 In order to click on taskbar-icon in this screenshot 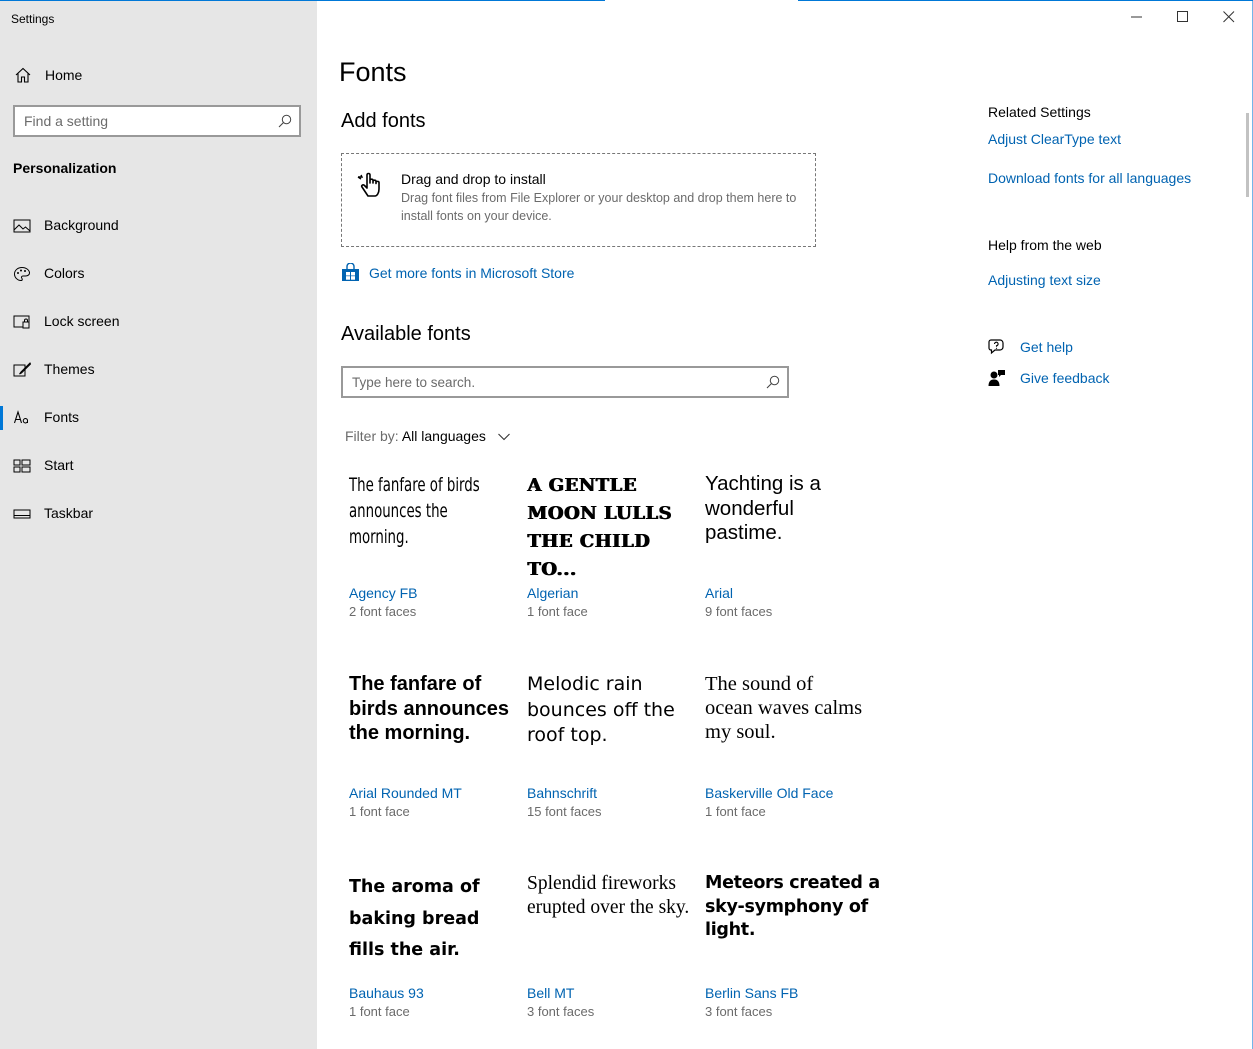, I will do `click(22, 514)`.